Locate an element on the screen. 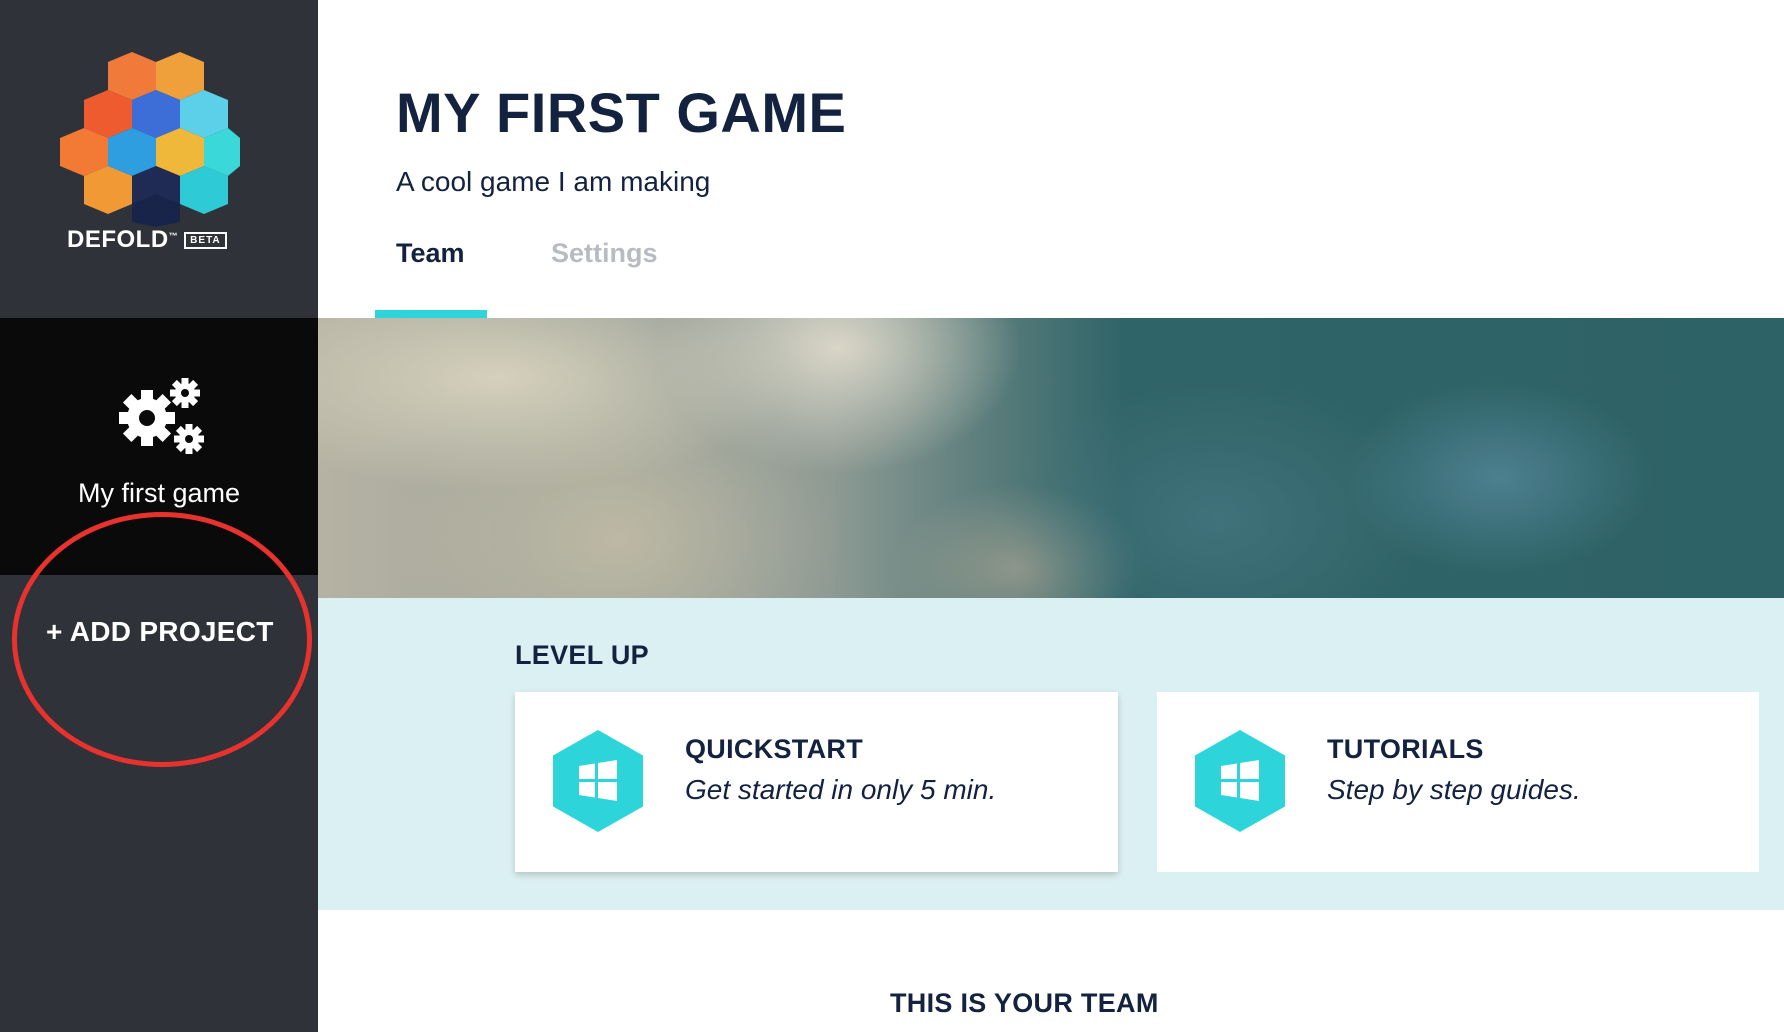 The image size is (1784, 1032). card-title: TUTORIALS is located at coordinates (1405, 749).